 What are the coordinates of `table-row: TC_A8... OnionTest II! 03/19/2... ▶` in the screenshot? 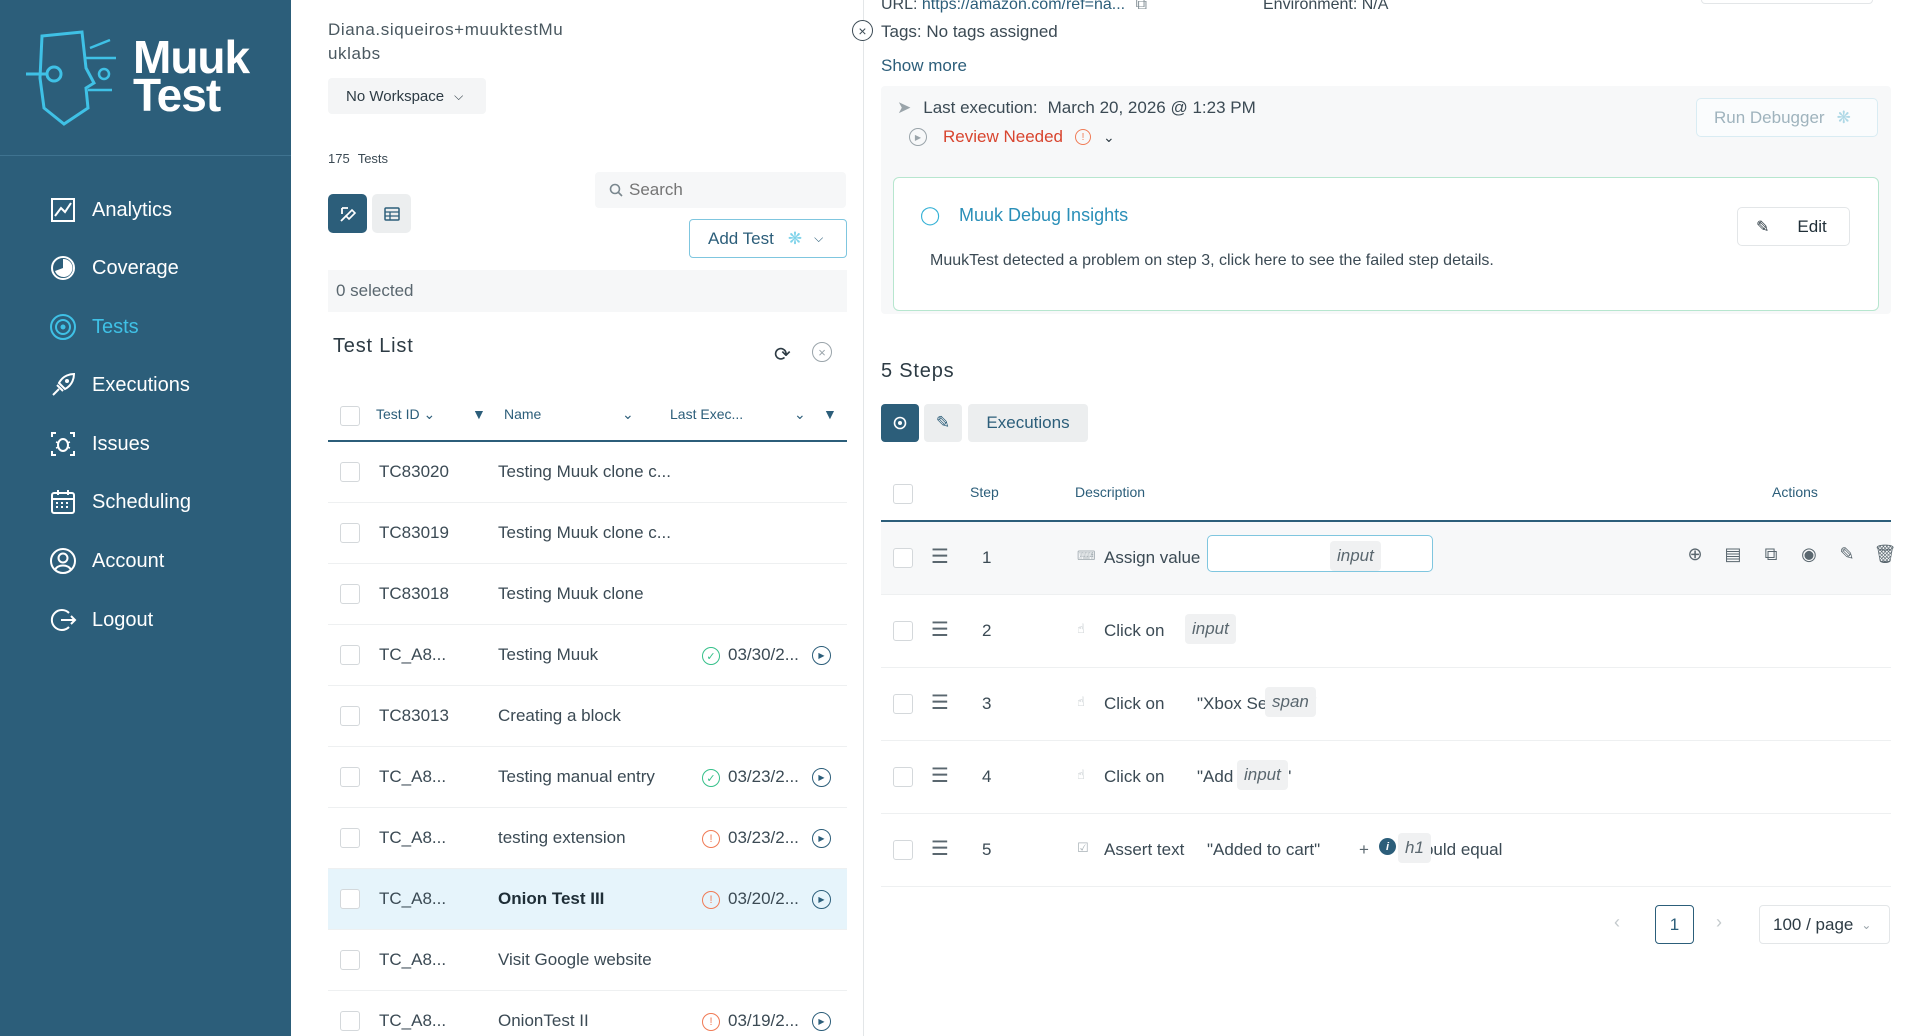 It's located at (587, 1013).